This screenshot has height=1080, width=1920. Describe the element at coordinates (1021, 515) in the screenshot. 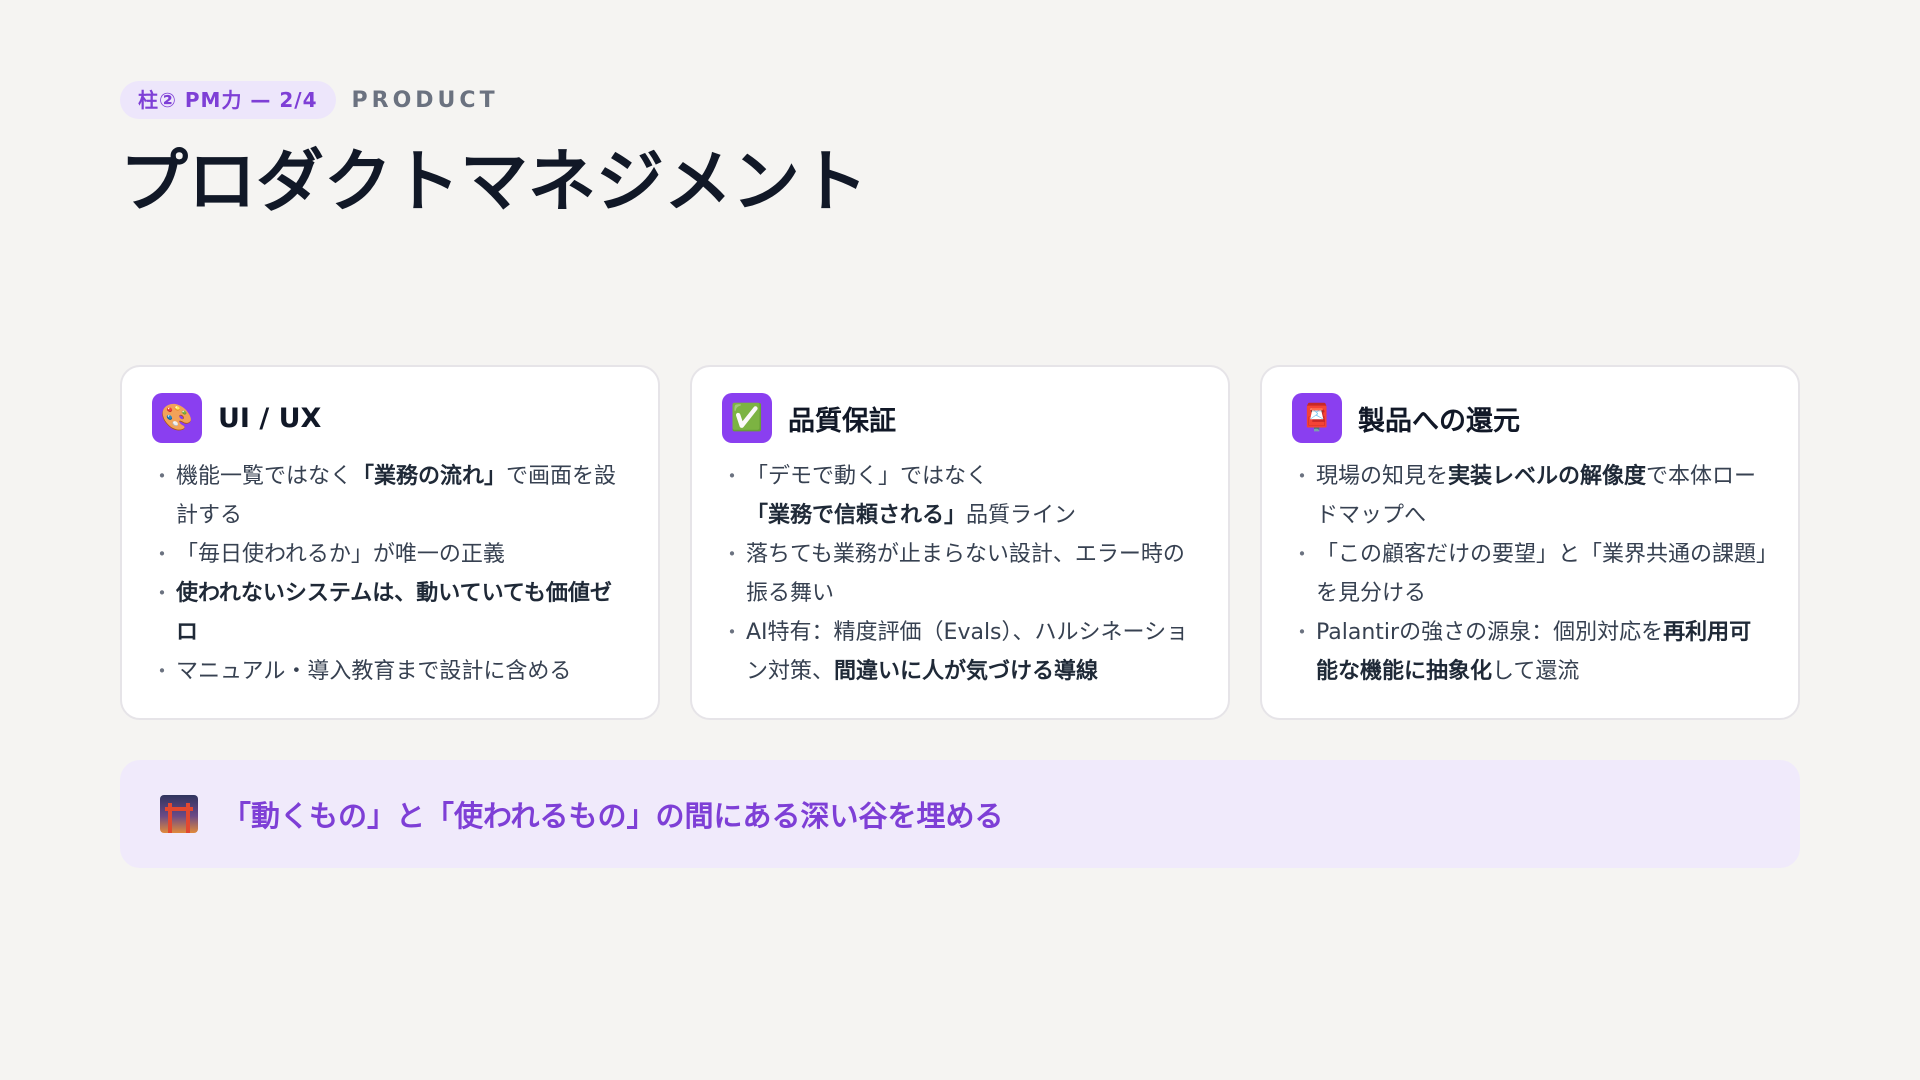

I see `bullet-text: 品質ライン` at that location.